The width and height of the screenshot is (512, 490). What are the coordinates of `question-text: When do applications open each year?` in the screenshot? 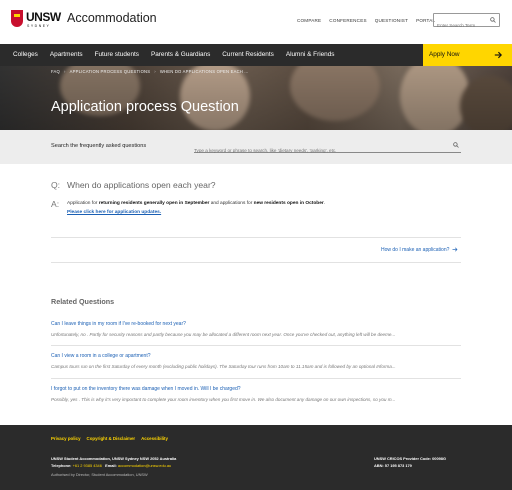 It's located at (141, 185).